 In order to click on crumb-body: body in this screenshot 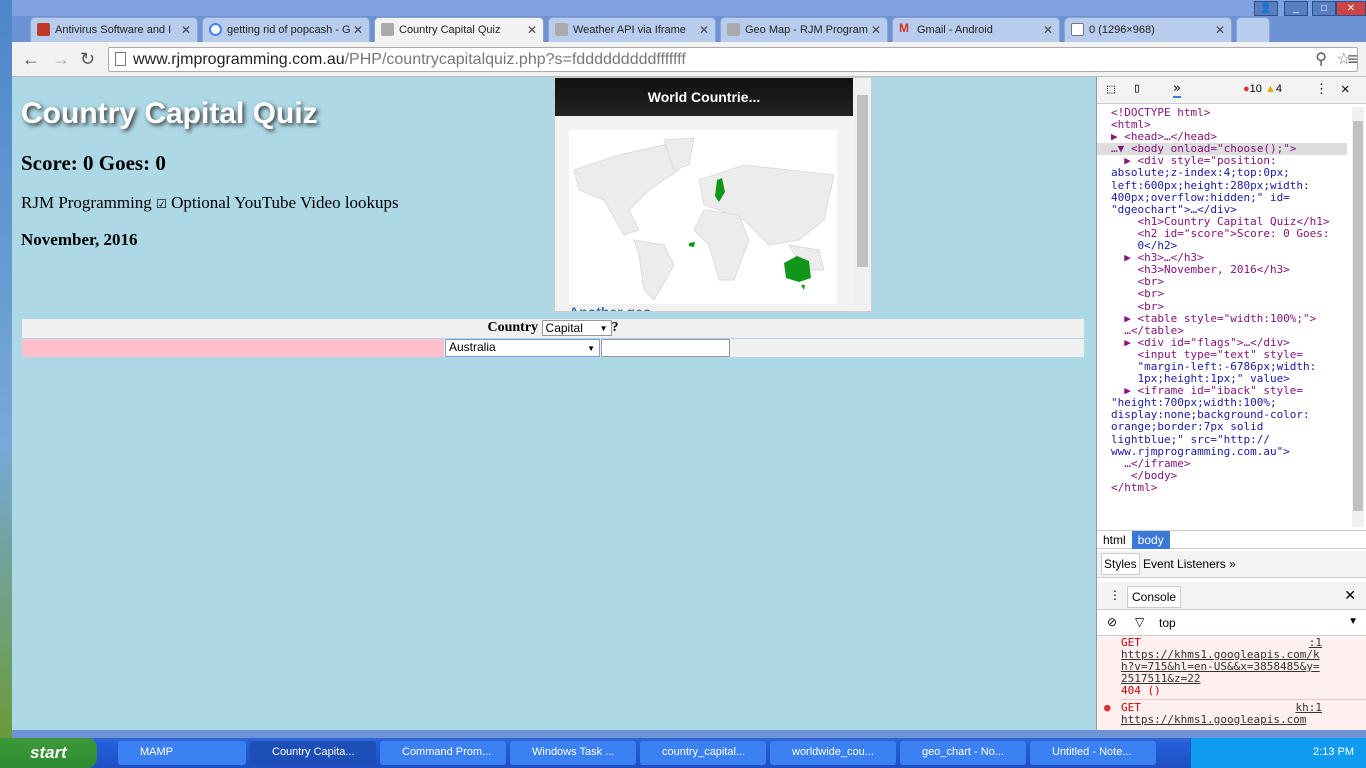, I will do `click(1150, 540)`.